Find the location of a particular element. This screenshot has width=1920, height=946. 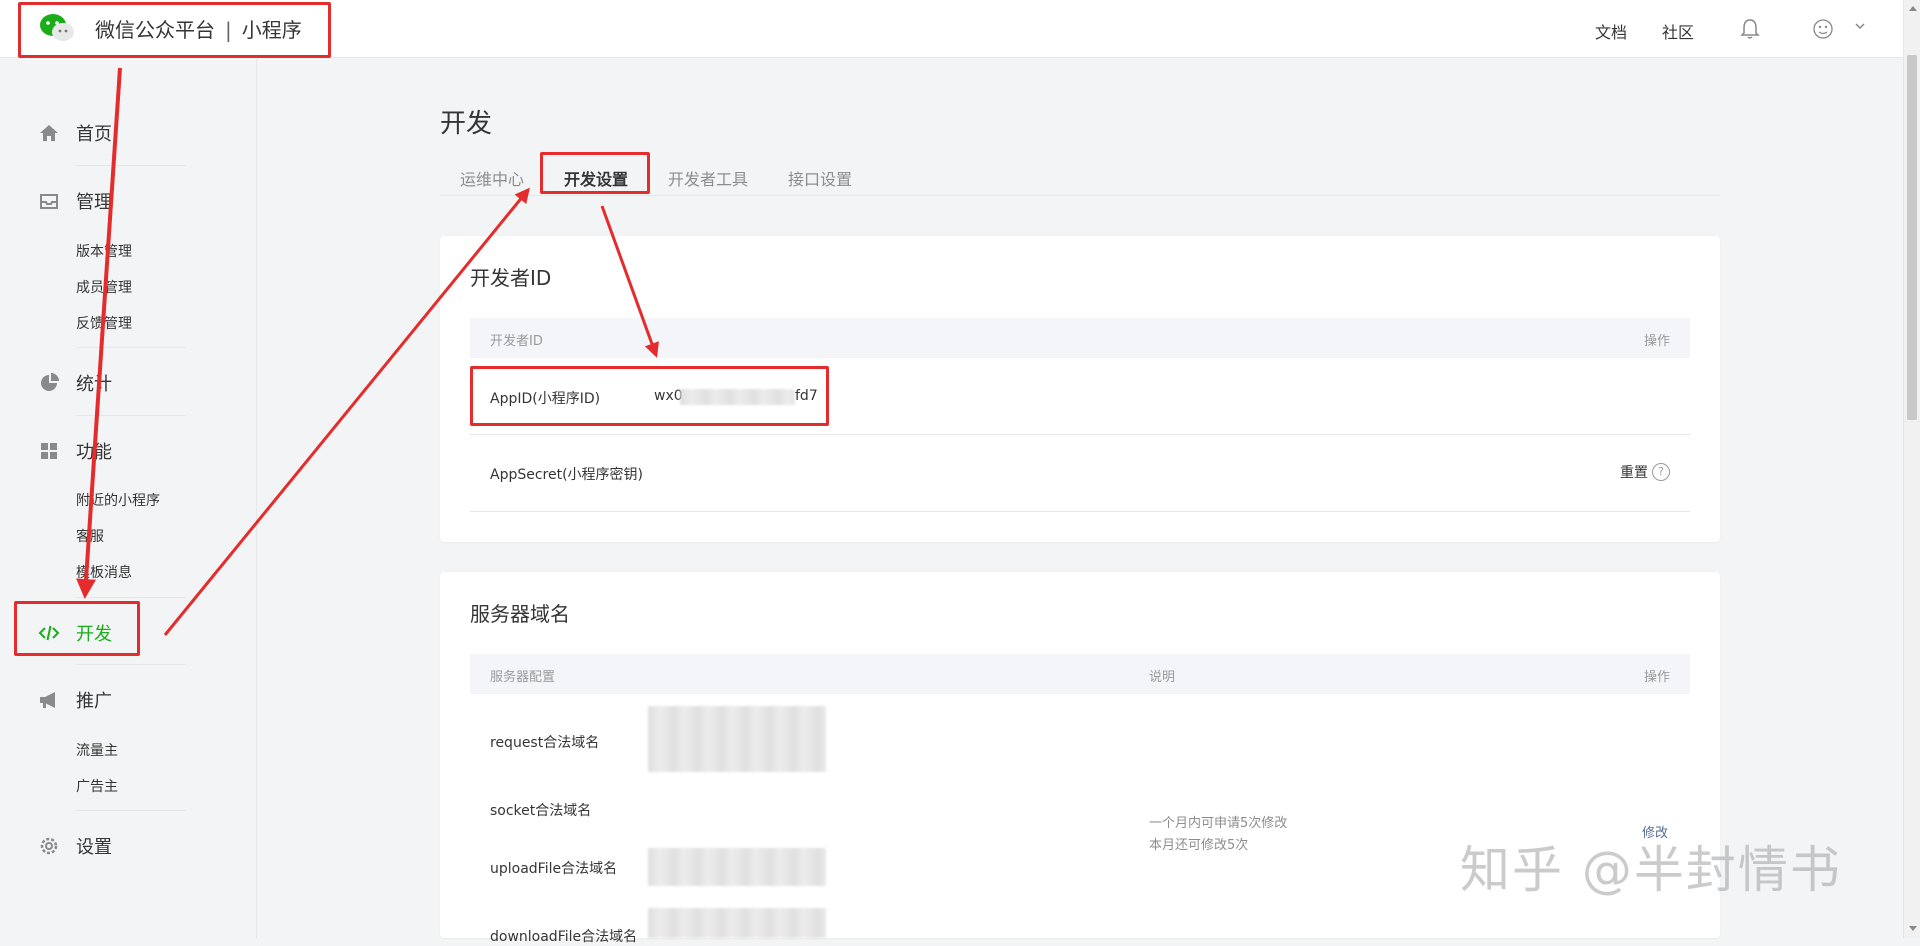

community-link: 社区 is located at coordinates (1678, 31).